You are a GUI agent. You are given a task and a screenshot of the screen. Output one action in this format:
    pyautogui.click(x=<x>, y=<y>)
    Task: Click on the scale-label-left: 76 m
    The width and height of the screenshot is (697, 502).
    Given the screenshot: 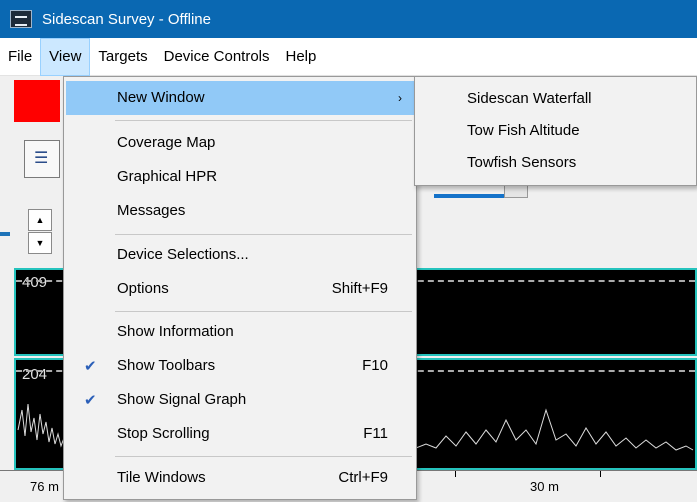 What is the action you would take?
    pyautogui.click(x=44, y=486)
    